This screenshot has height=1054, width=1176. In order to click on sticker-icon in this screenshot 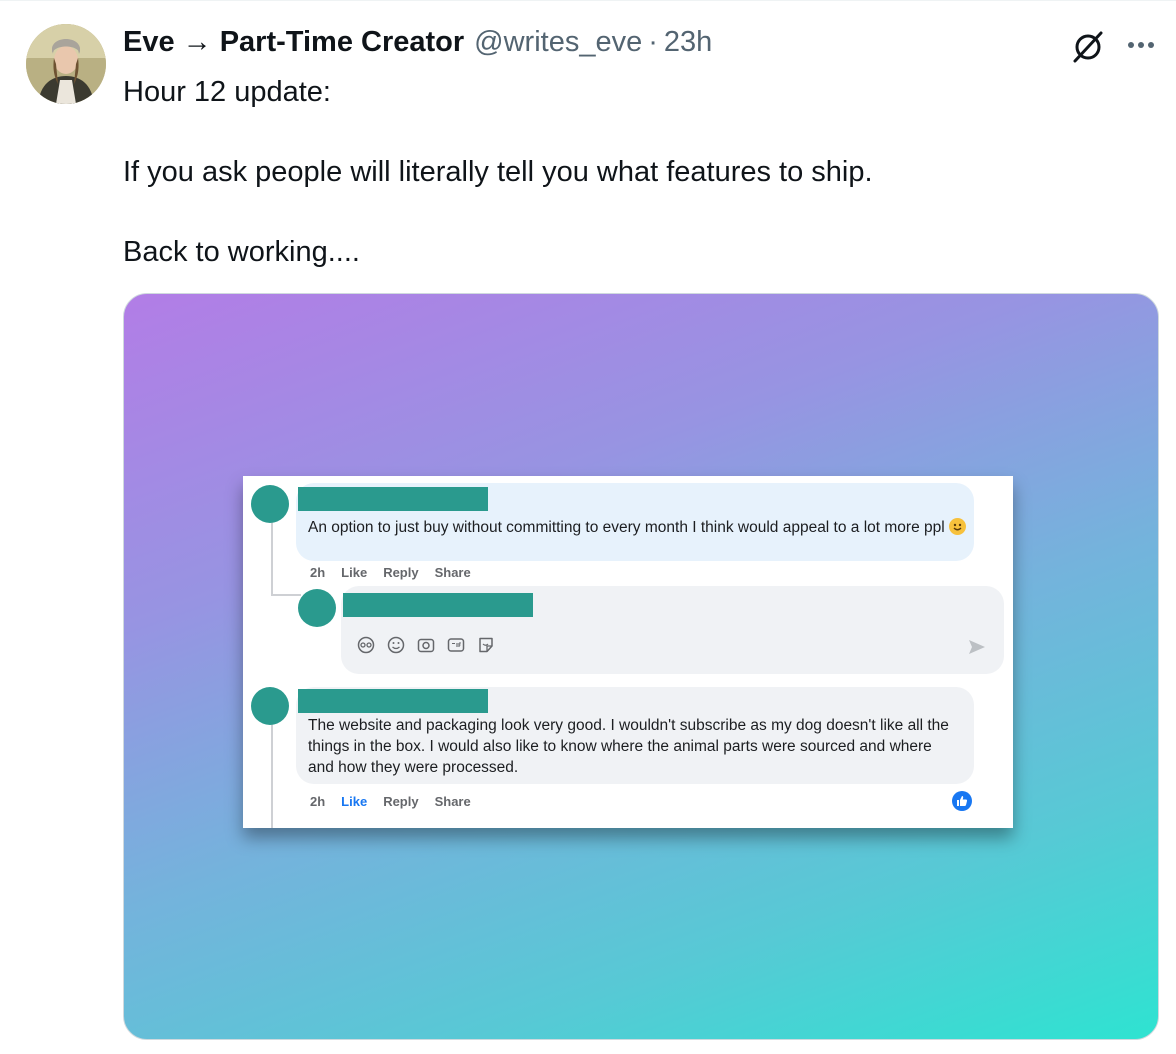, I will do `click(486, 645)`.